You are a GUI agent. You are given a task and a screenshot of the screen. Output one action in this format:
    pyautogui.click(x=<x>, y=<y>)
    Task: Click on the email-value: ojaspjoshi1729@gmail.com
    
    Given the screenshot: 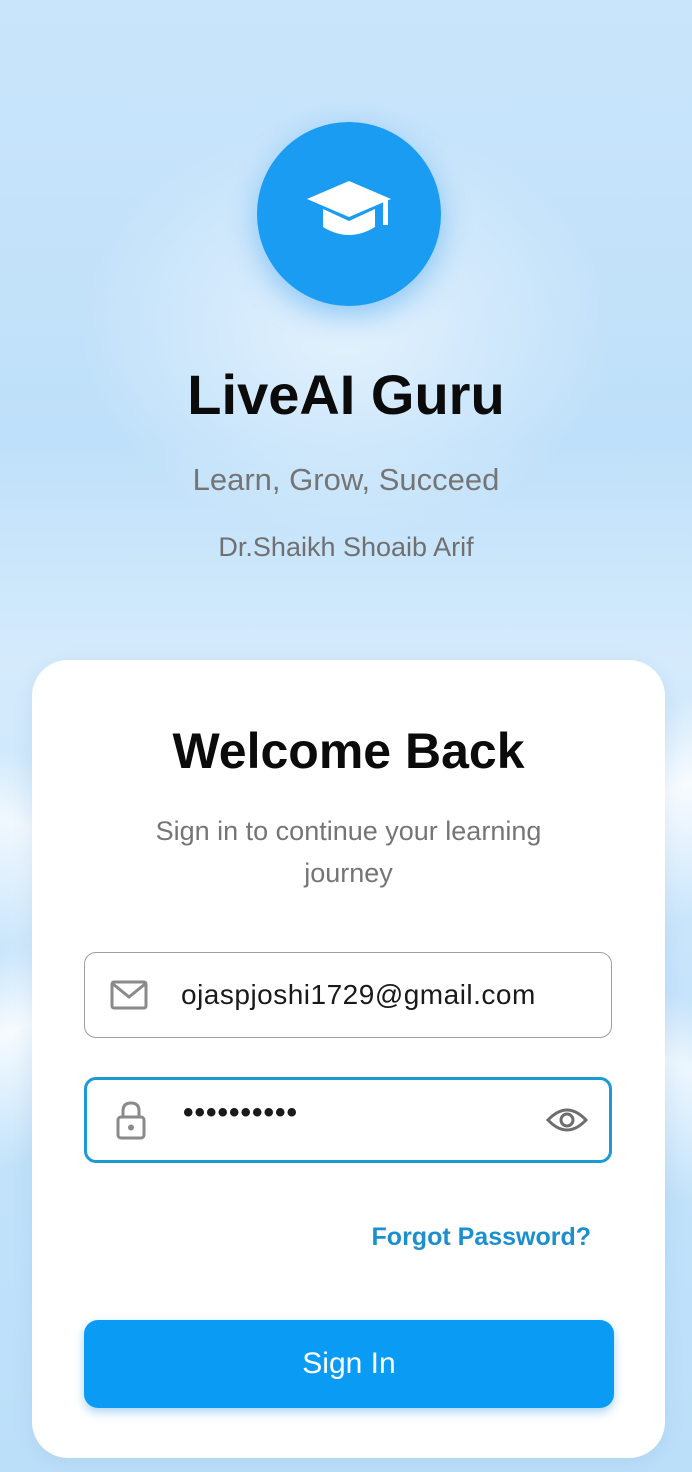 What is the action you would take?
    pyautogui.click(x=358, y=994)
    